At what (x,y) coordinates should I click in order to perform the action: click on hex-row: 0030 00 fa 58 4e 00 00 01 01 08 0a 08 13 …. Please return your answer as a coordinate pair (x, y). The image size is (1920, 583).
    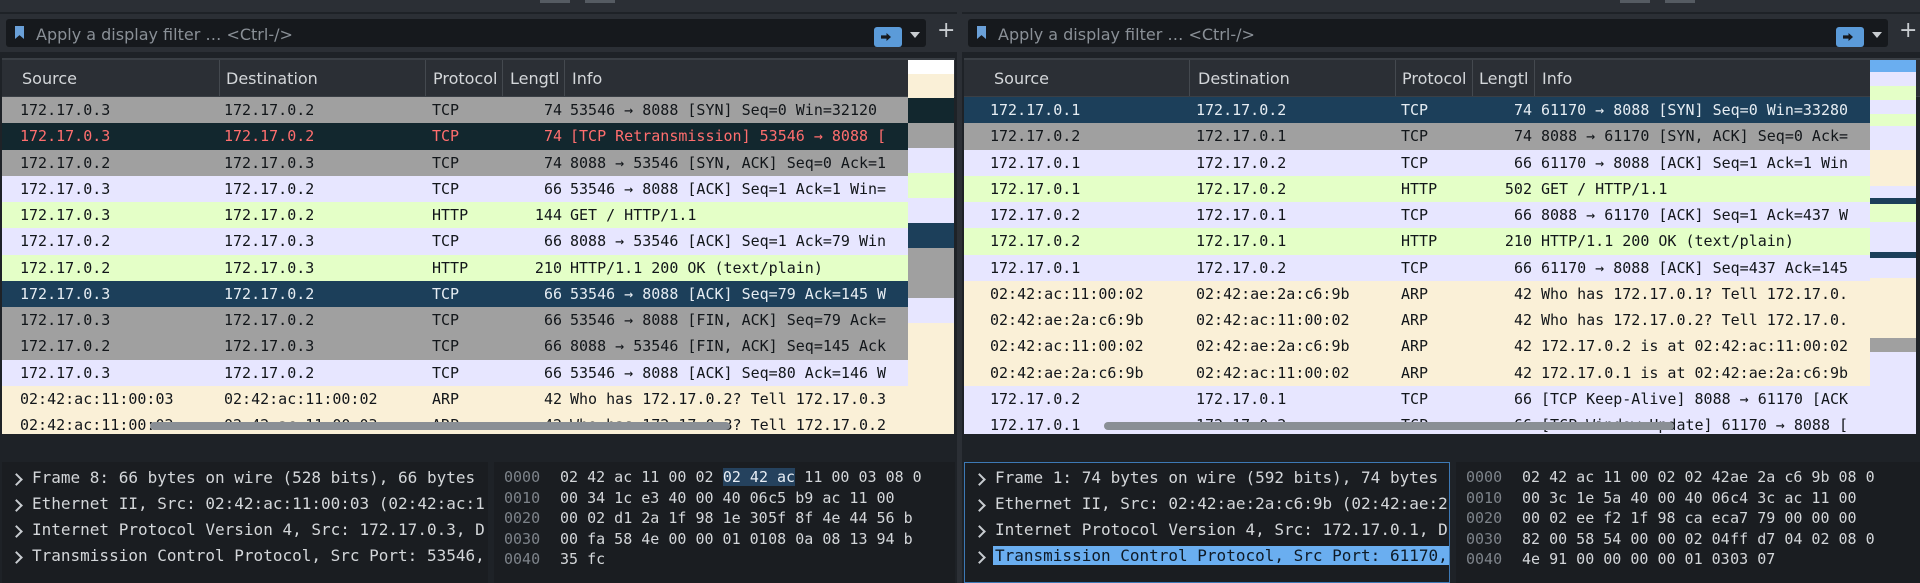
    Looking at the image, I should click on (724, 538).